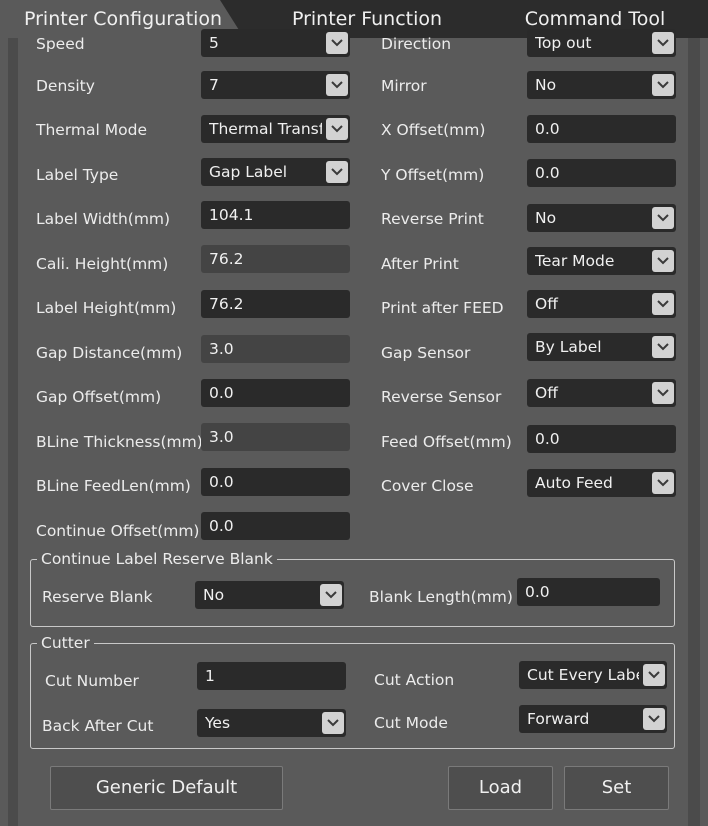 This screenshot has width=708, height=826. I want to click on reserve-blank-group-title: Continue Label Reserve Blank, so click(157, 559).